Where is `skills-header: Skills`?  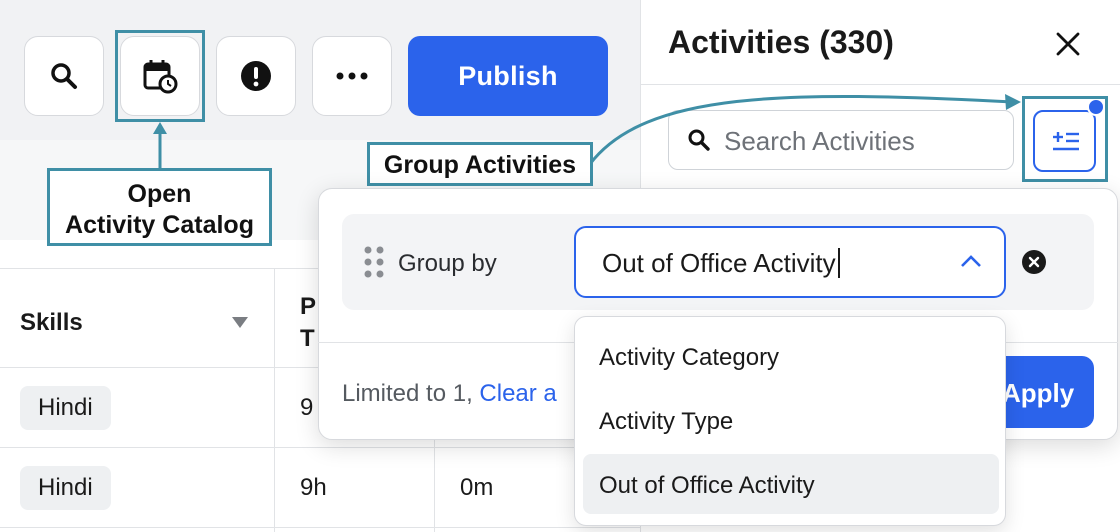
skills-header: Skills is located at coordinates (51, 322).